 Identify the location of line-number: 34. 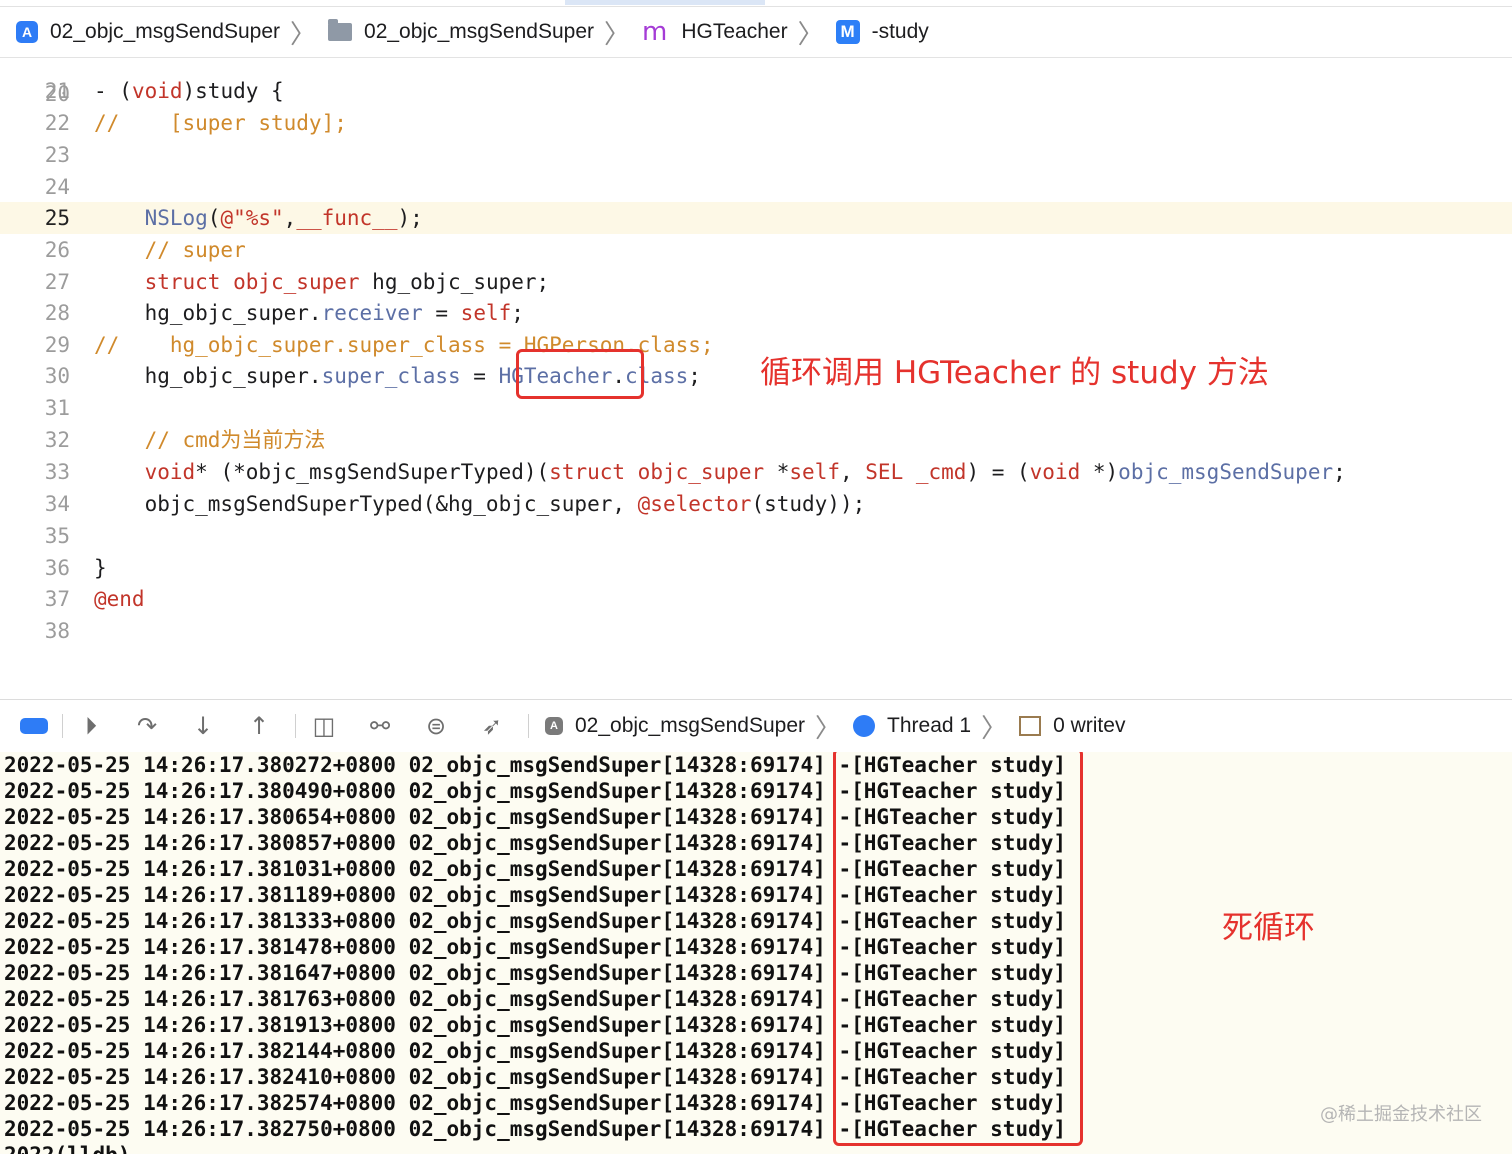
(57, 504).